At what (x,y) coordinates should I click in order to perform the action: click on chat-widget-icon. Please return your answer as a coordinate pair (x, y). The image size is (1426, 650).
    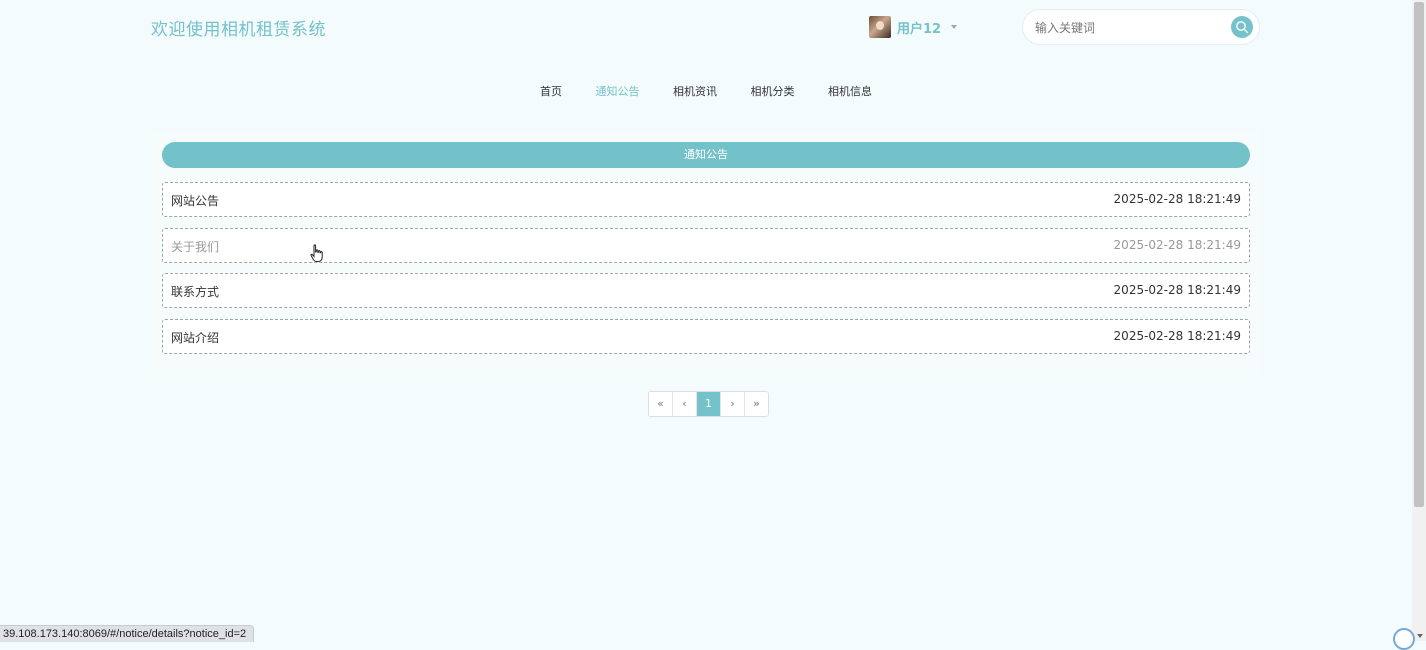
    Looking at the image, I should click on (1404, 639).